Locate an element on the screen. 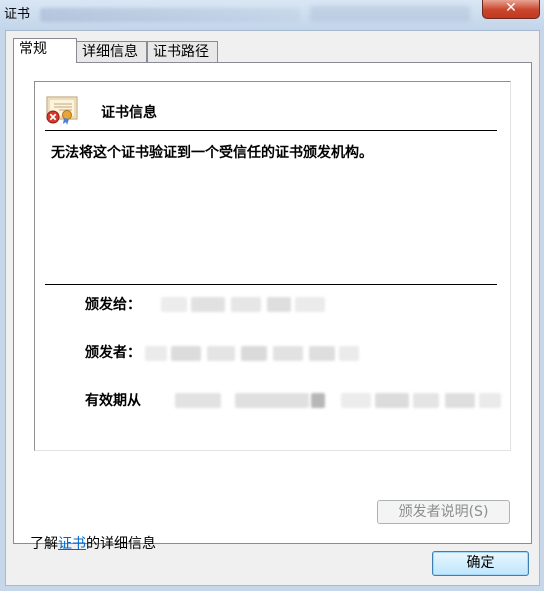  tab-details: 详细信息 is located at coordinates (111, 52).